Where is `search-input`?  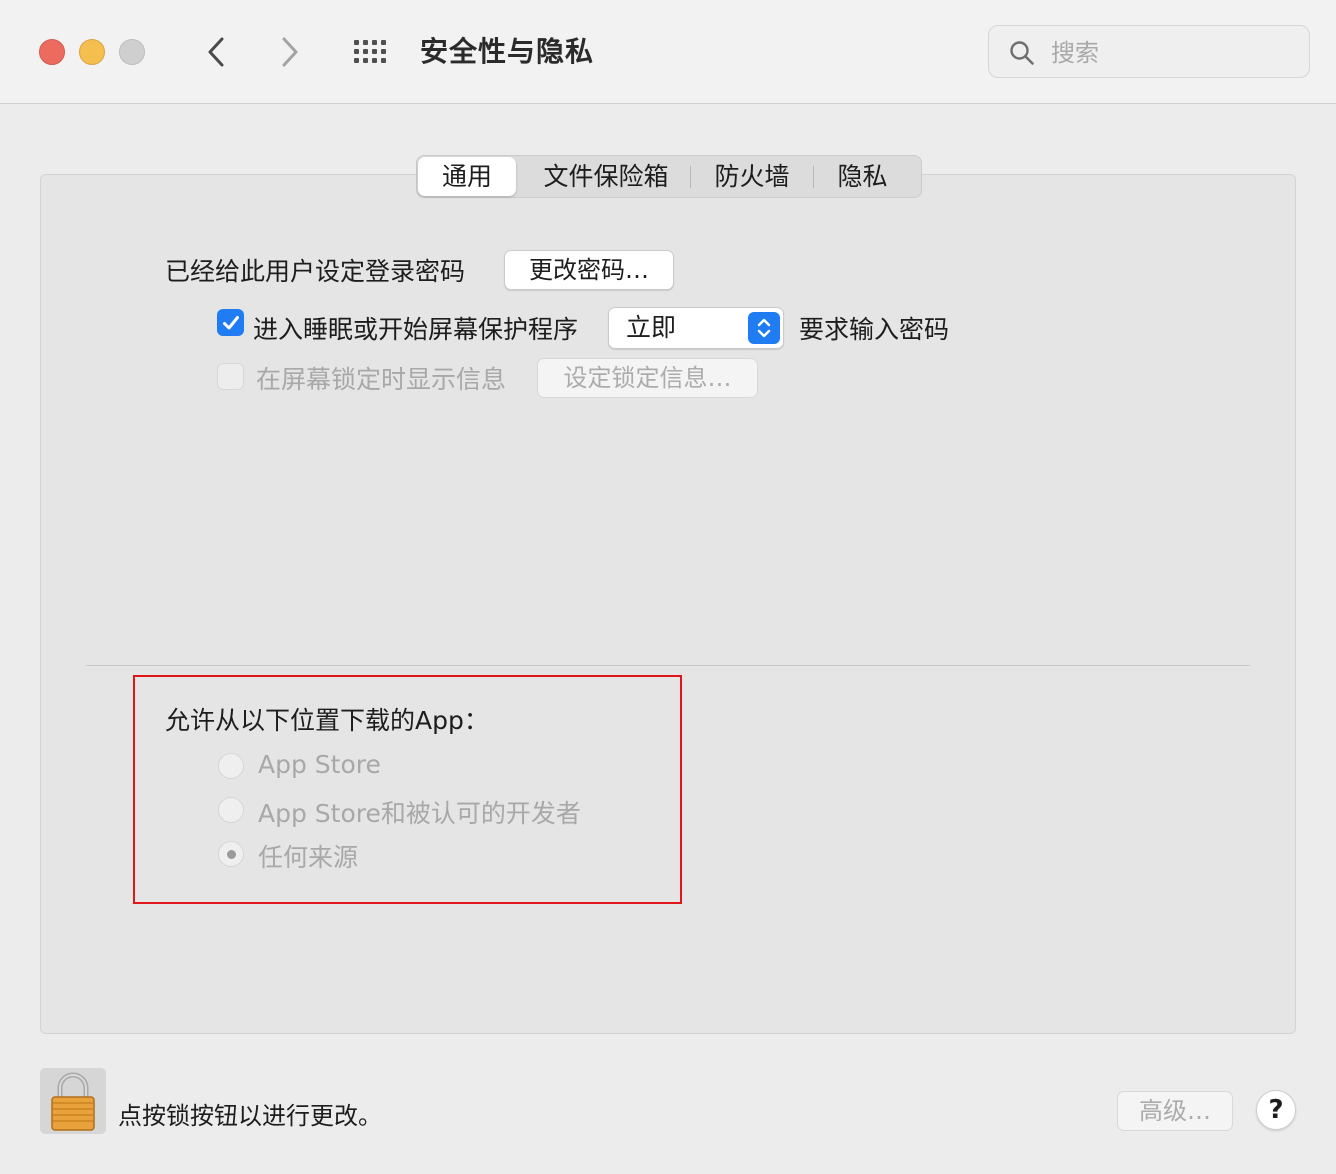
search-input is located at coordinates (1171, 53).